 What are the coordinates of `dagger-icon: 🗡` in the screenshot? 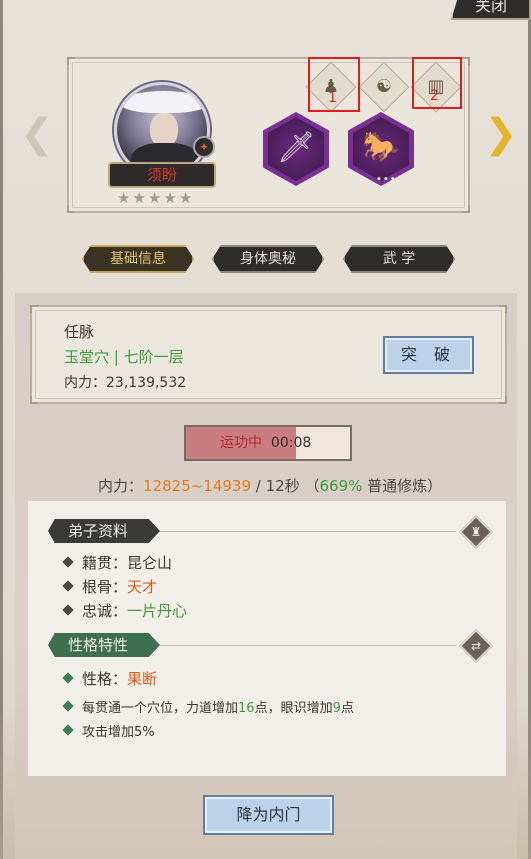 It's located at (296, 149).